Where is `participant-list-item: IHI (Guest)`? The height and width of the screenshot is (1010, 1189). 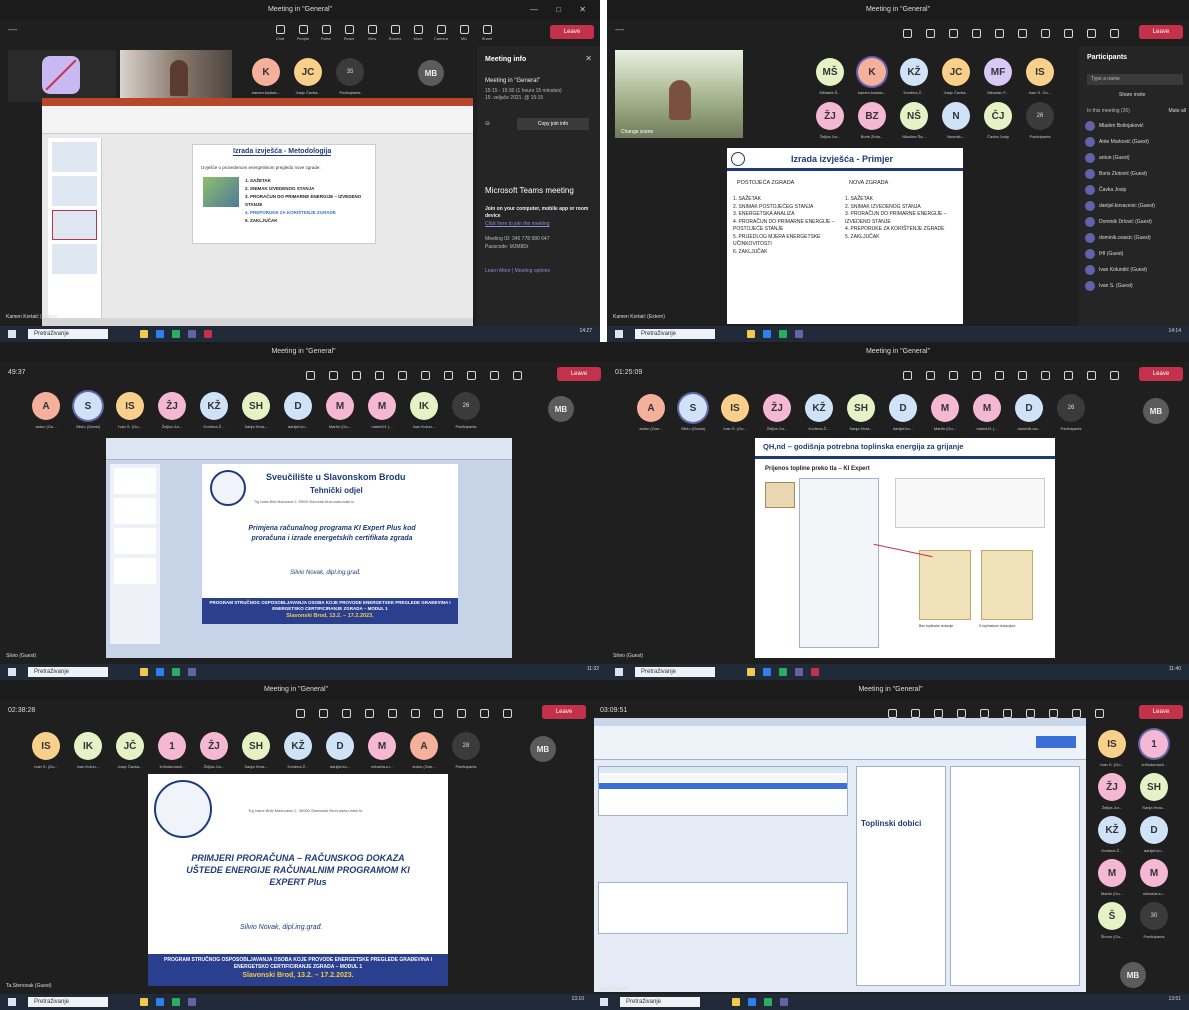
participant-list-item: IHI (Guest) is located at coordinates (1134, 254).